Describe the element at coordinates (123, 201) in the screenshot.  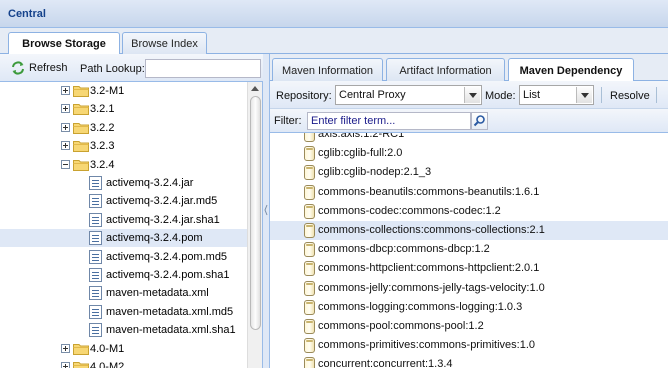
I see `tree-file-row: activemq-3.2.4.jar.md5` at that location.